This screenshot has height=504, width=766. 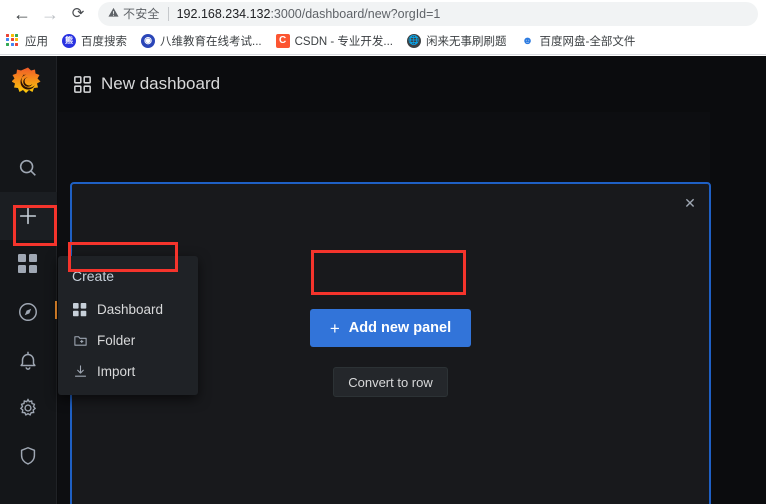 I want to click on sidebar-items, so click(x=28, y=312).